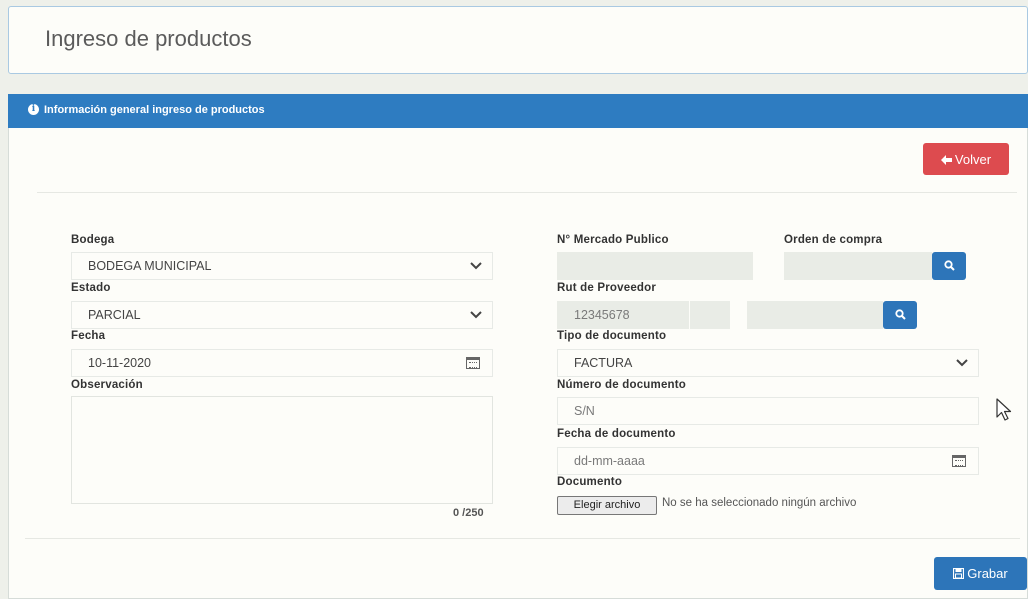  What do you see at coordinates (759, 503) in the screenshot?
I see `file-status-text: No se ha seleccionado ningún archivo` at bounding box center [759, 503].